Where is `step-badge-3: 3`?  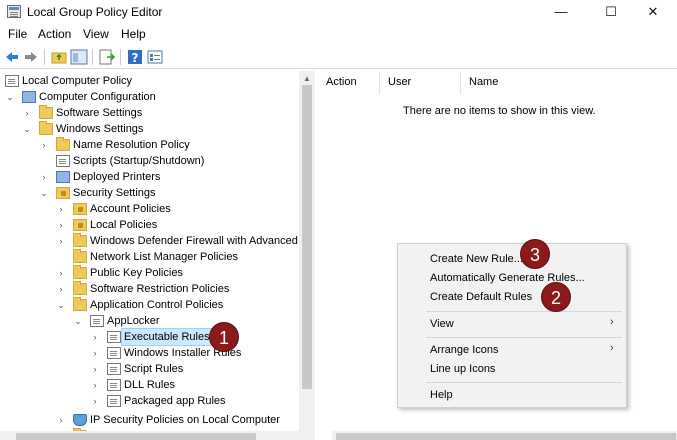 step-badge-3: 3 is located at coordinates (535, 254).